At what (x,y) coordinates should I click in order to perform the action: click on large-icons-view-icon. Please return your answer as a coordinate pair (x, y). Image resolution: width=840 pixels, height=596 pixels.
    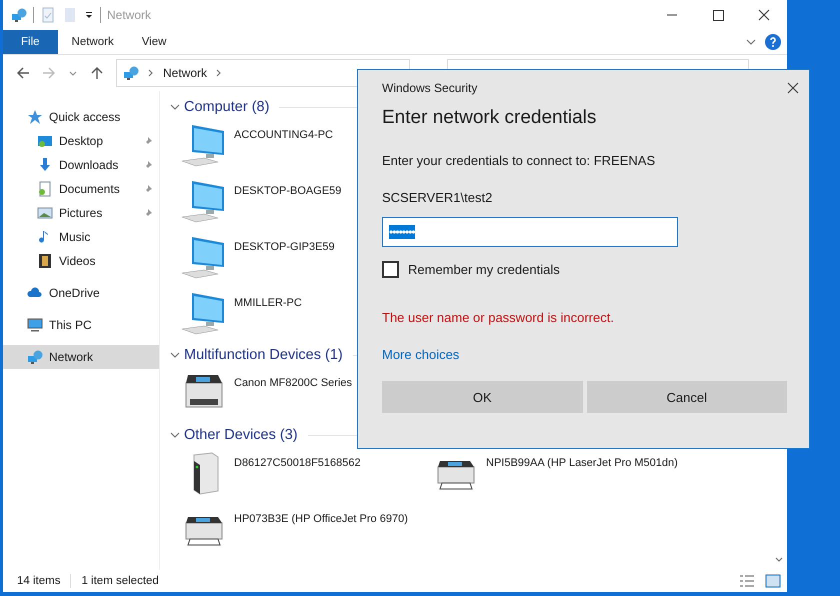
    Looking at the image, I should click on (773, 581).